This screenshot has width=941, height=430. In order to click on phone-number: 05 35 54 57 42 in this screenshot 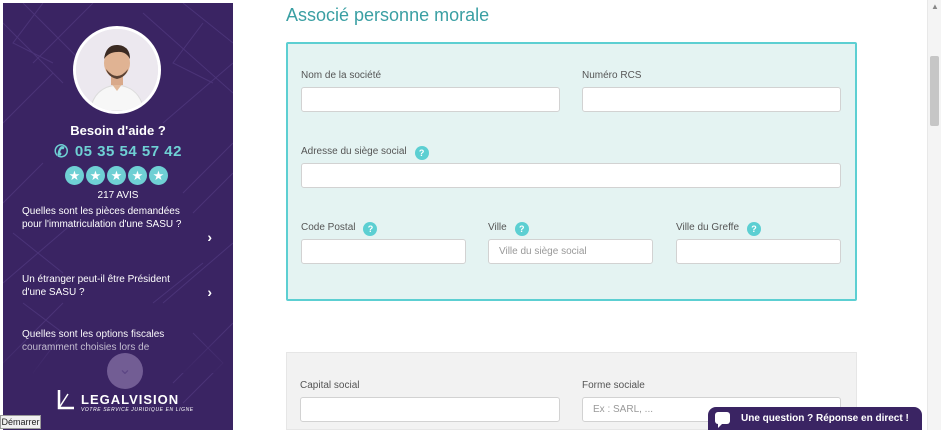, I will do `click(128, 151)`.